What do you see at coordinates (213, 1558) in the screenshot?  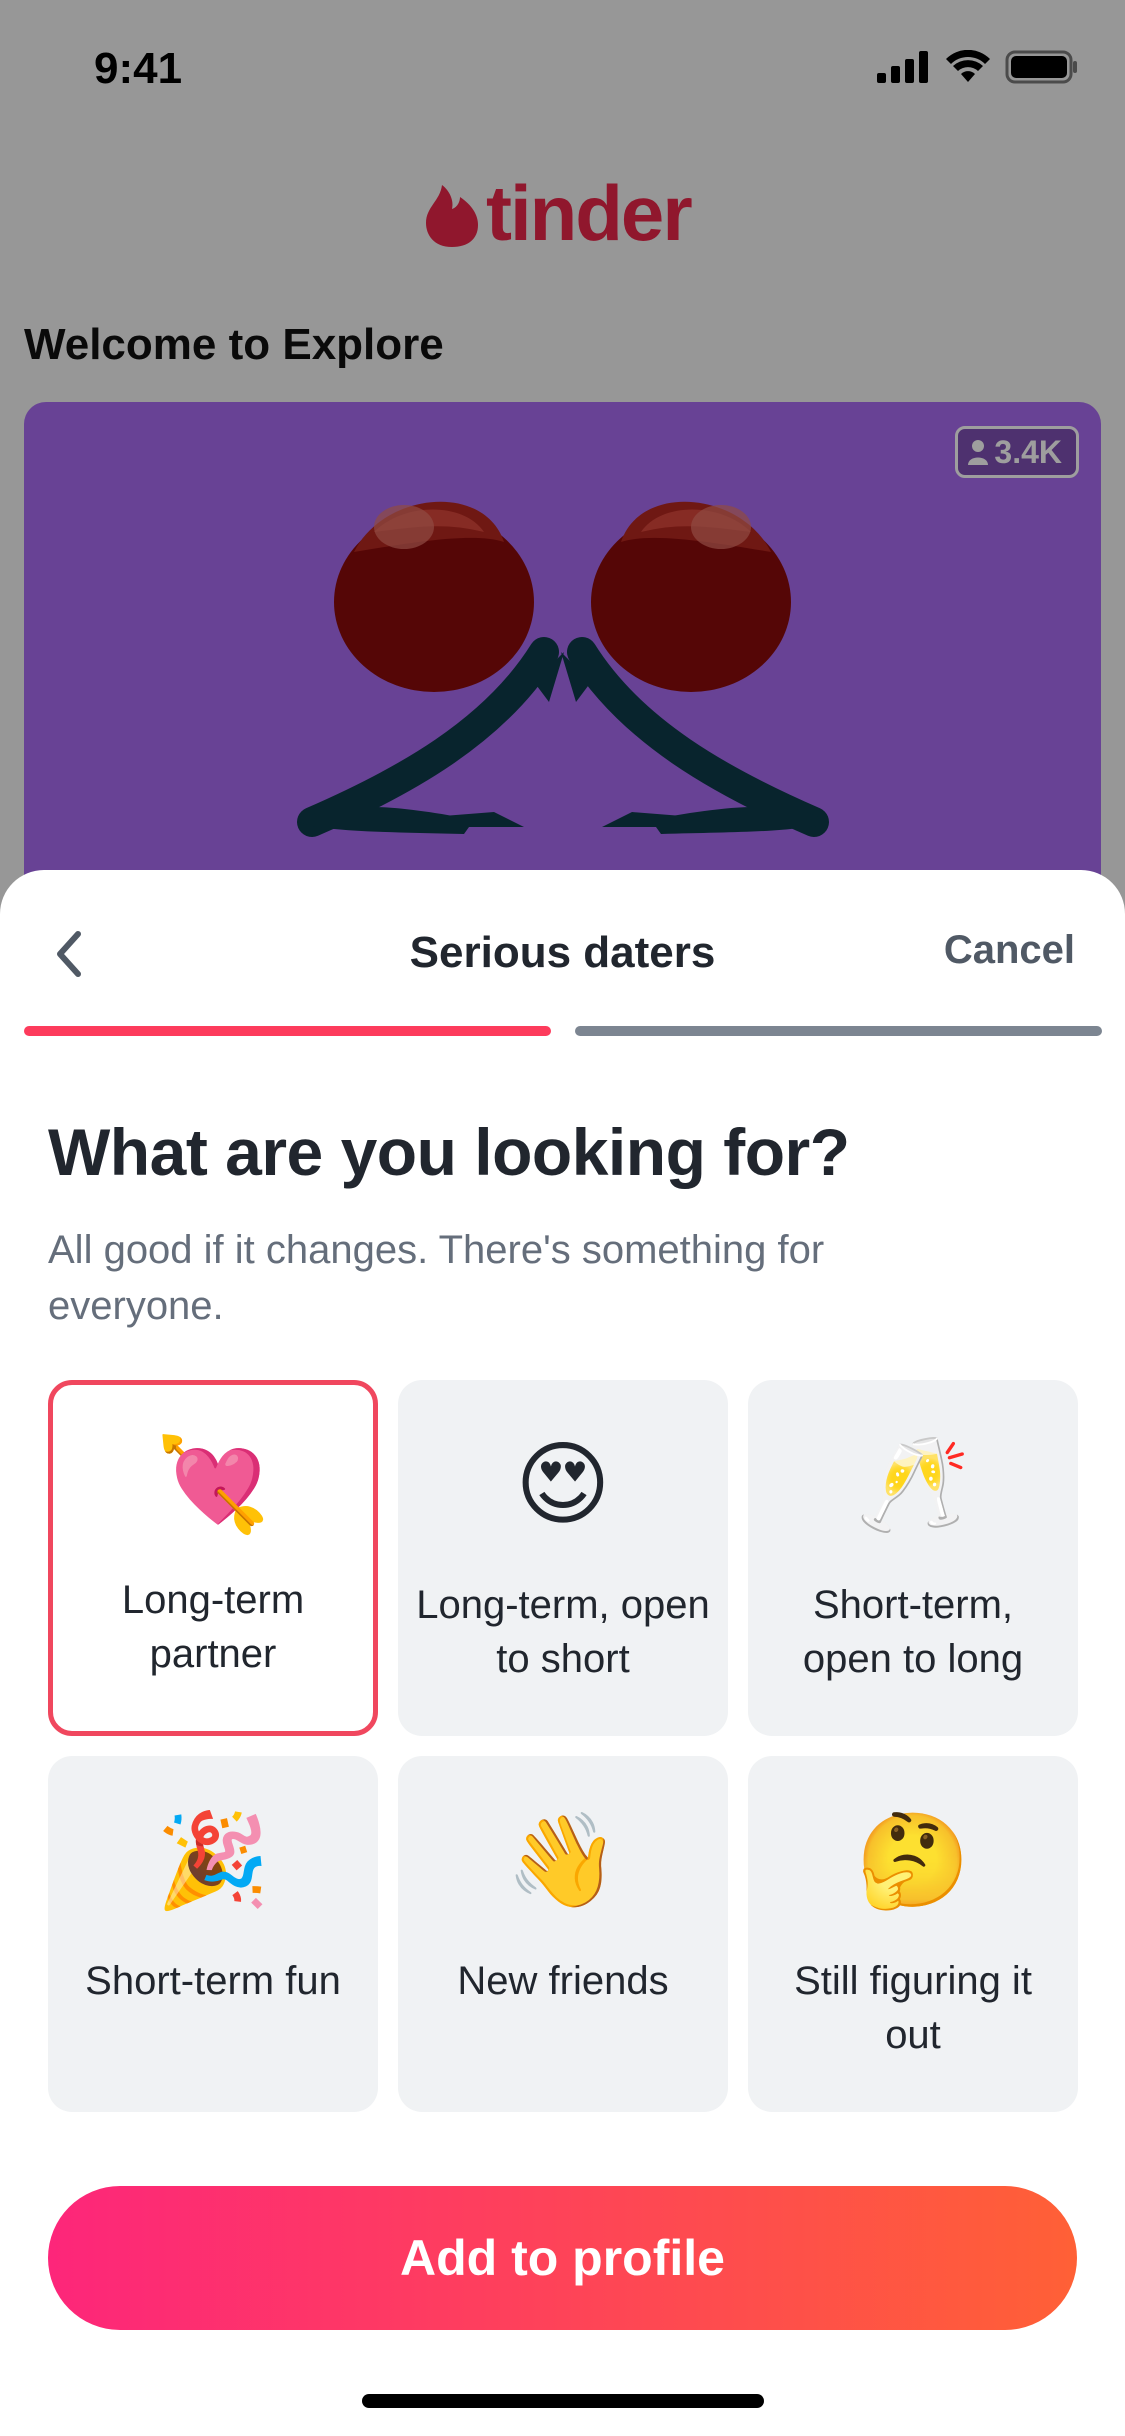 I see `option-long-term-partner: 💘 Long-term partner` at bounding box center [213, 1558].